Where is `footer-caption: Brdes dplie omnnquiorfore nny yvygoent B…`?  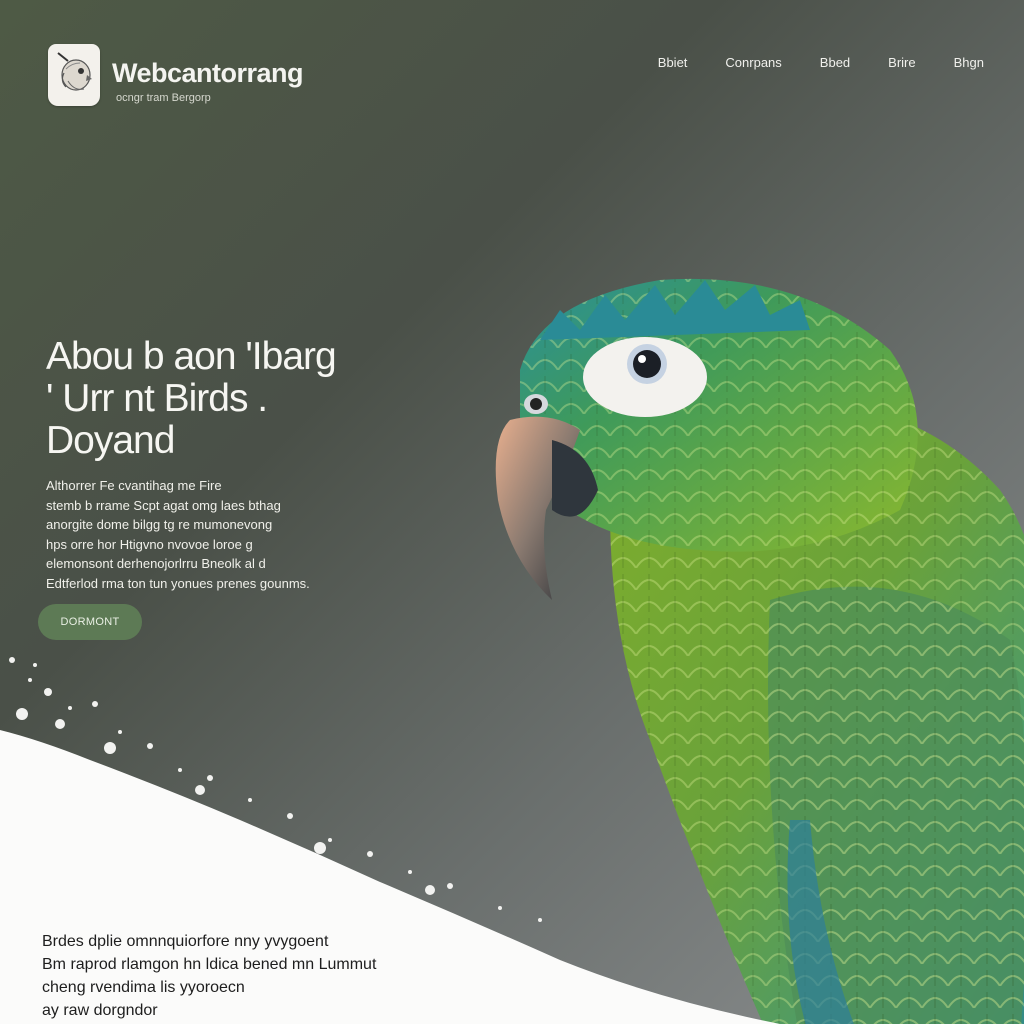 footer-caption: Brdes dplie omnnquiorfore nny yvygoent B… is located at coordinates (252, 976).